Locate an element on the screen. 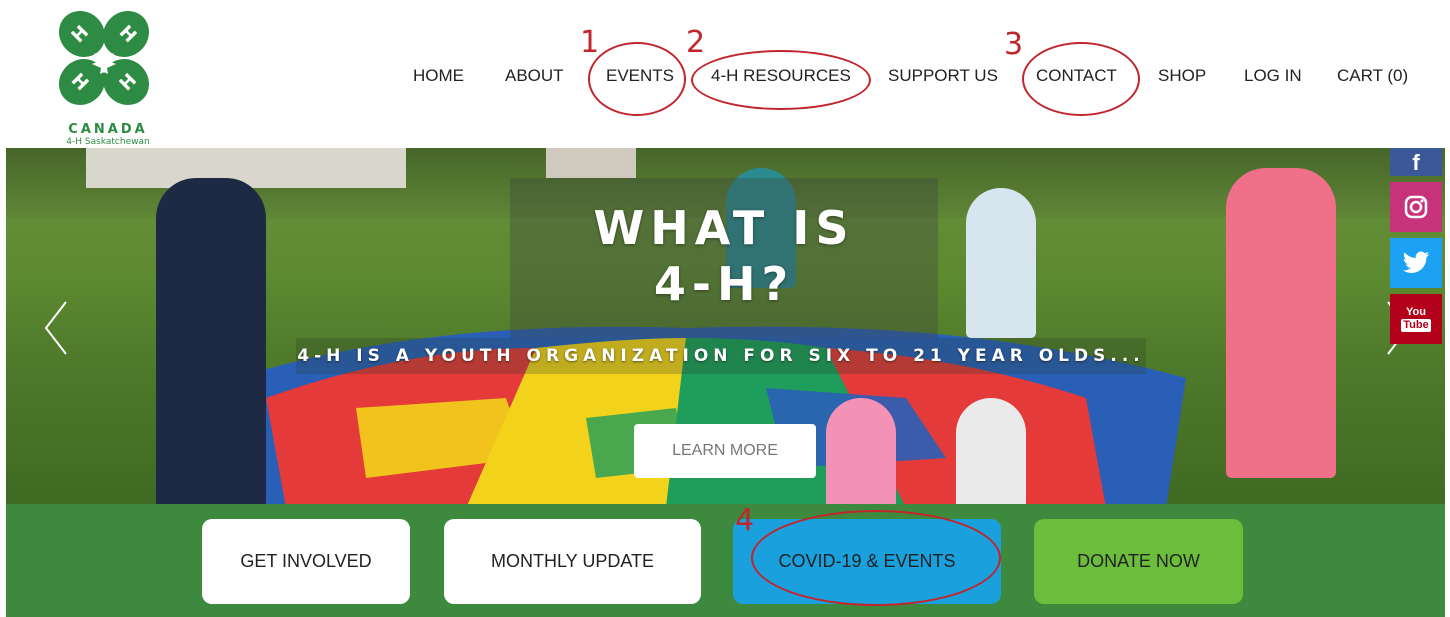 The width and height of the screenshot is (1450, 617). nav-log-in: LOG IN is located at coordinates (1273, 76).